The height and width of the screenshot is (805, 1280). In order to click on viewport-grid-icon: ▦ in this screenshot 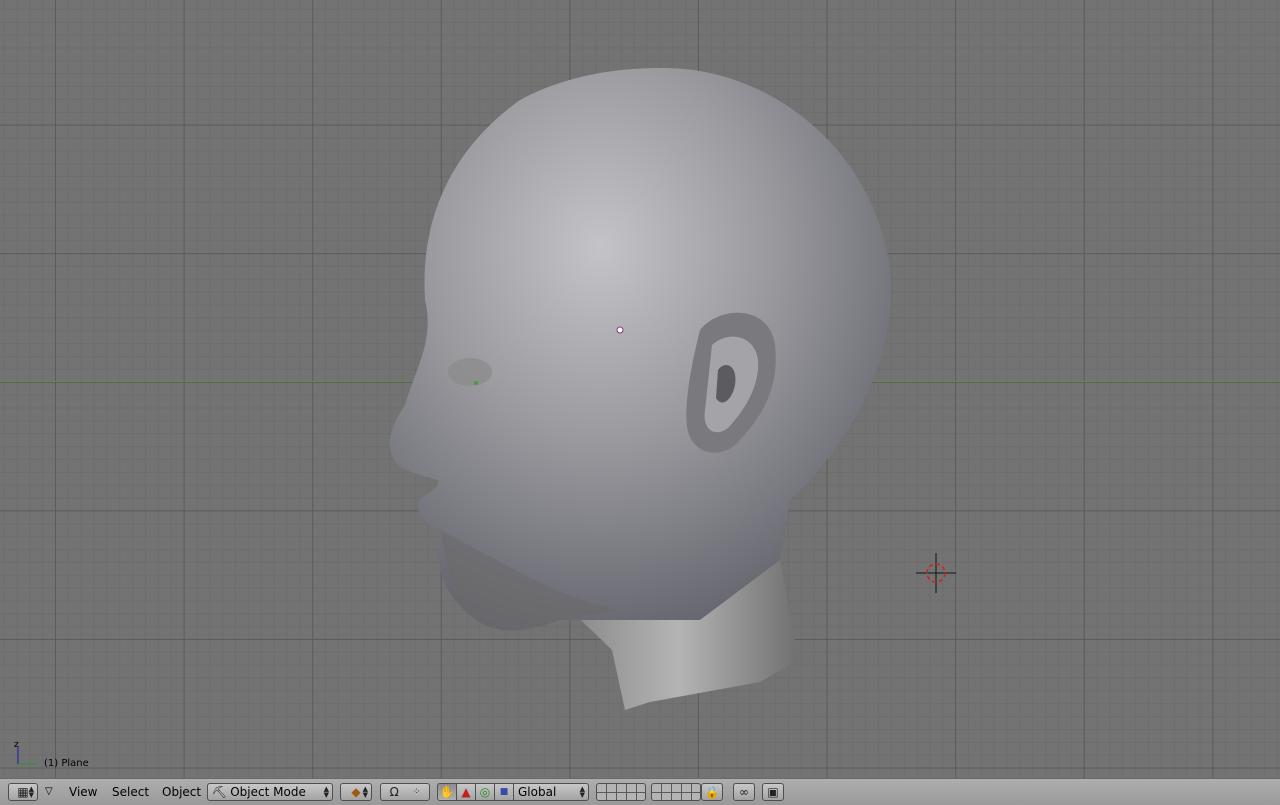, I will do `click(23, 792)`.